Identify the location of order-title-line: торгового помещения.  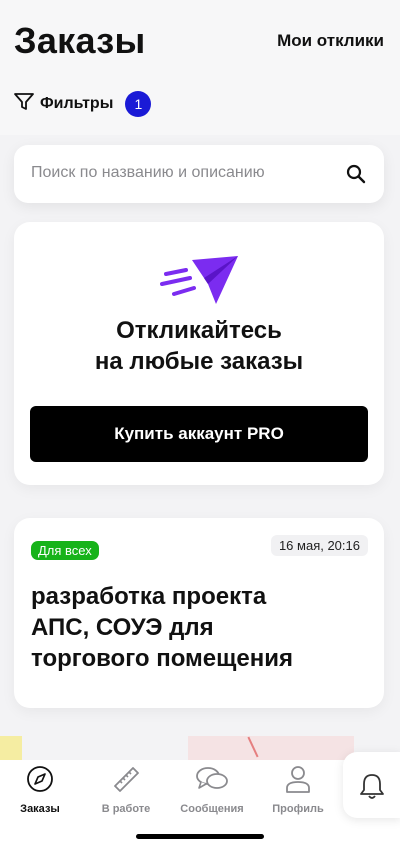
(162, 658).